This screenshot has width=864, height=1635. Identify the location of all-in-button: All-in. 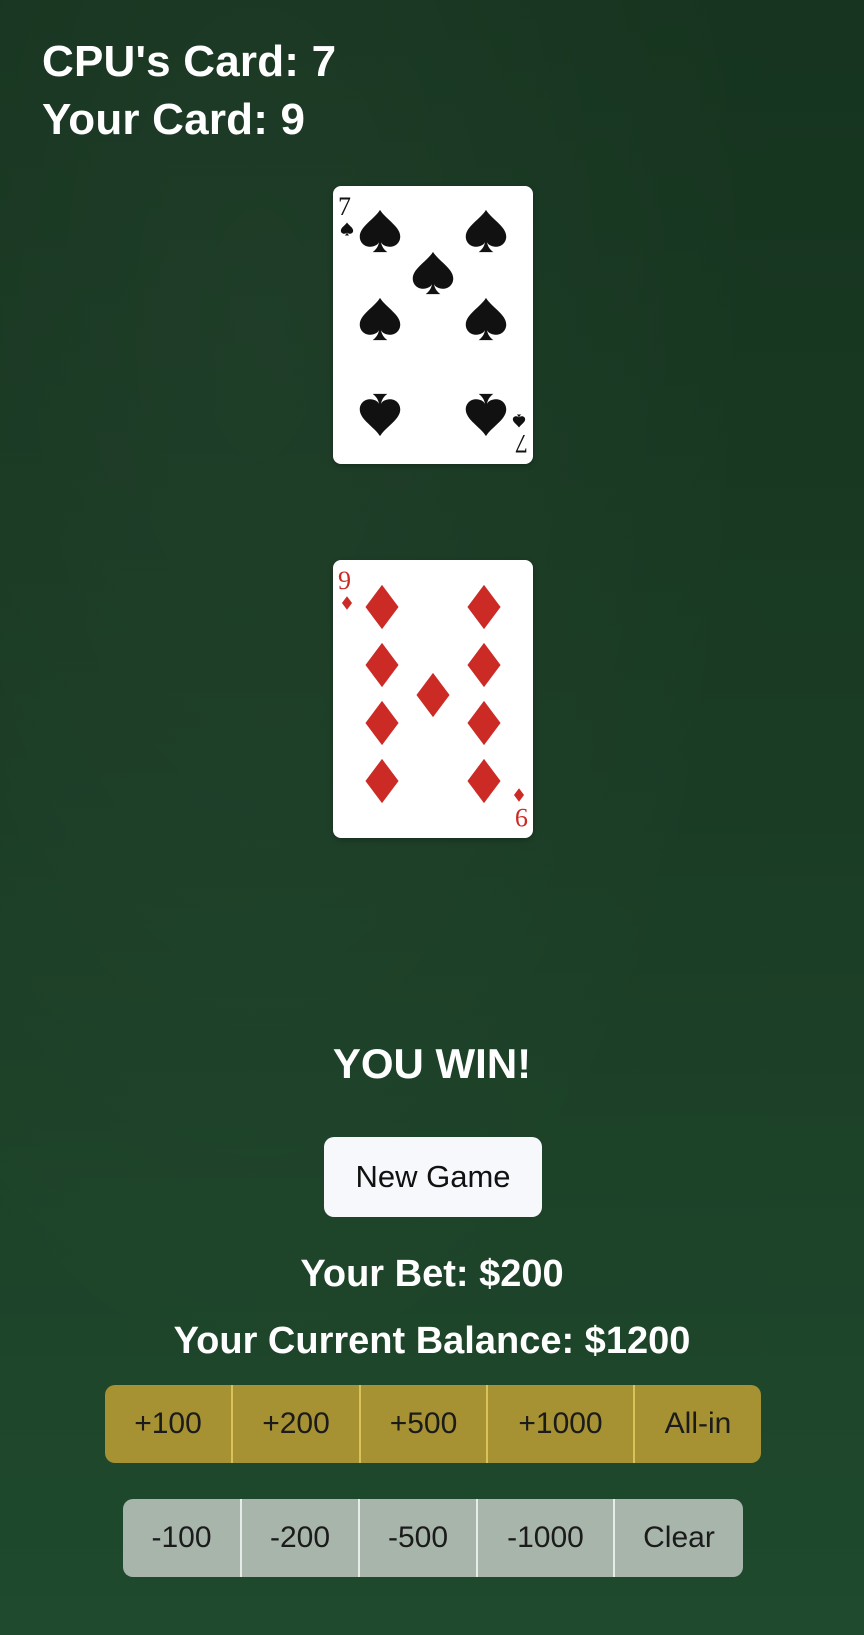
(697, 1424).